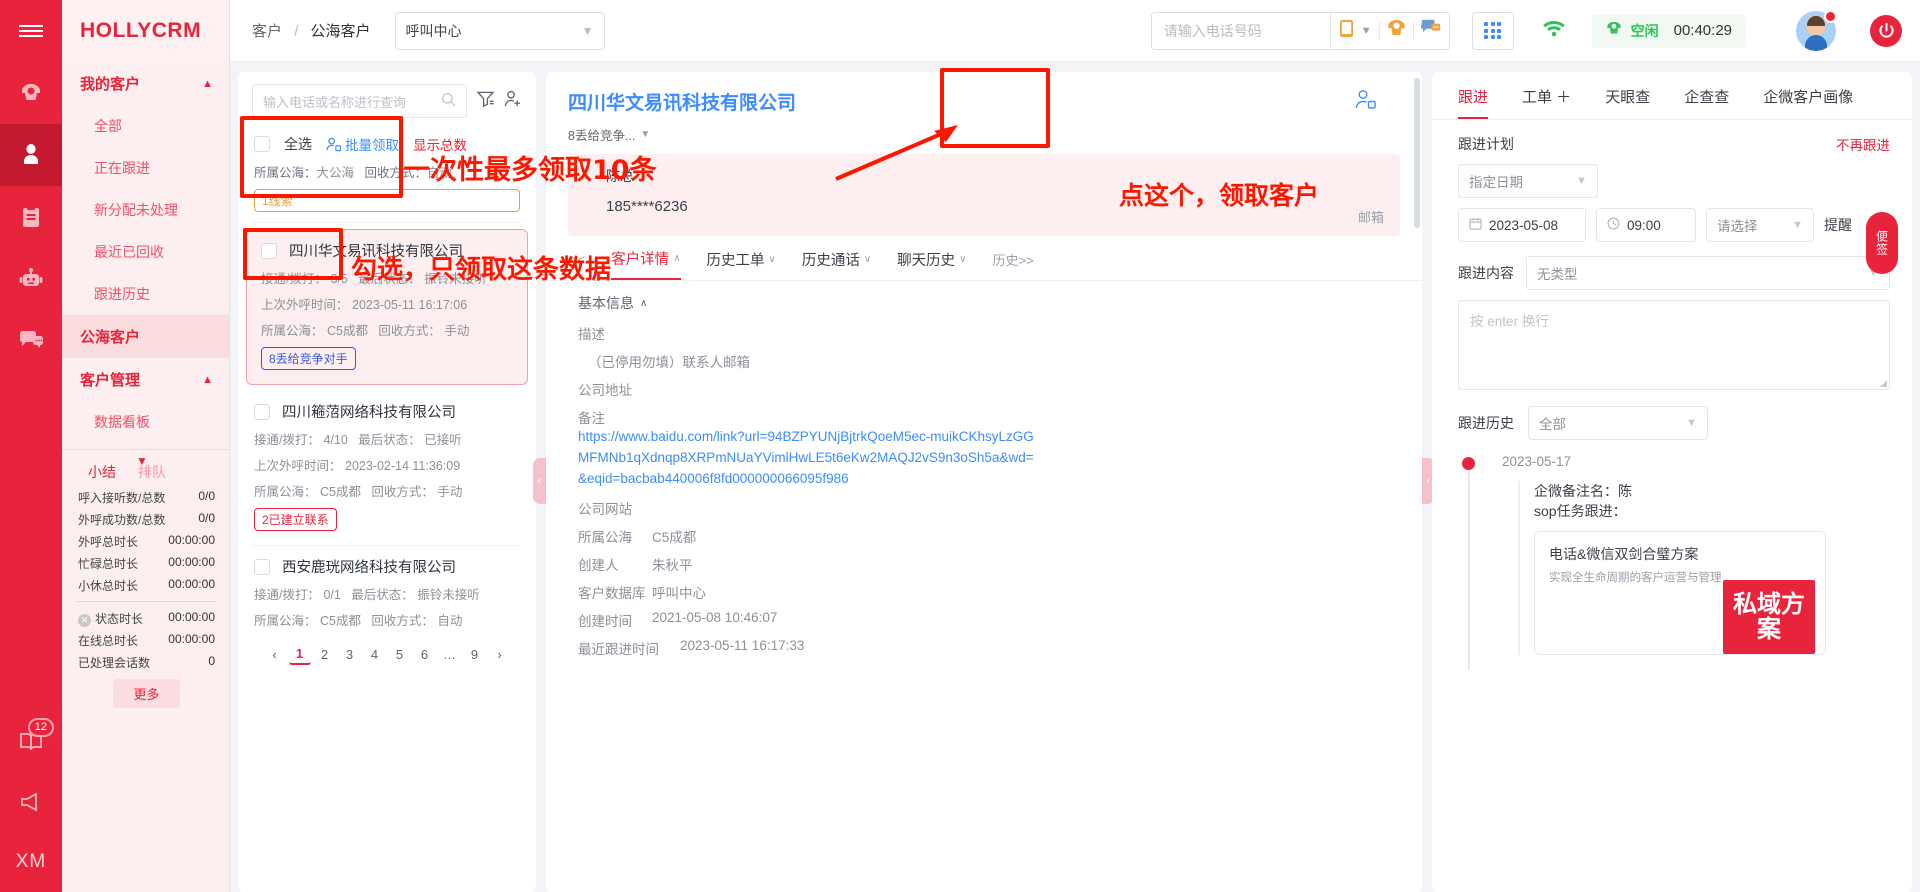  I want to click on robot-icon, so click(31, 279).